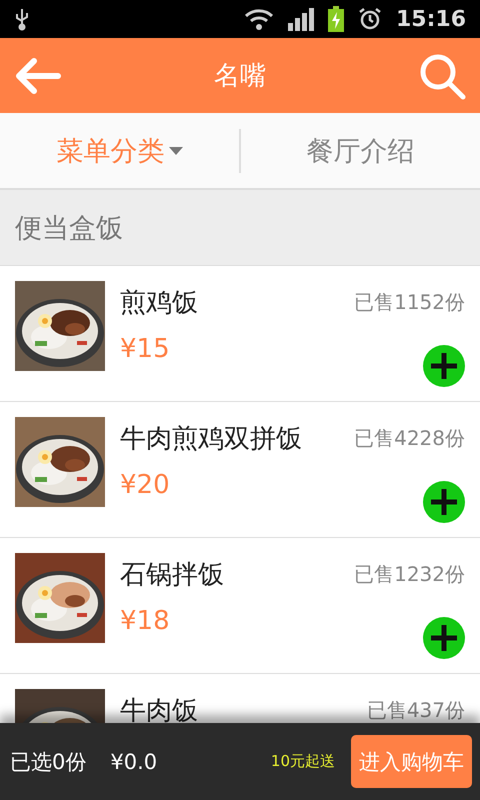 The height and width of the screenshot is (800, 480). What do you see at coordinates (360, 150) in the screenshot?
I see `category-tab: 餐厅介绍` at bounding box center [360, 150].